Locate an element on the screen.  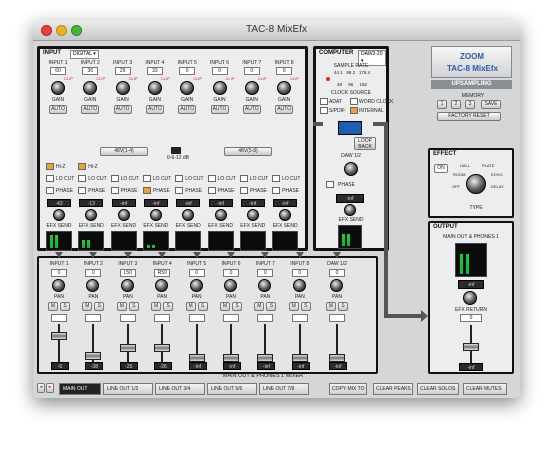
tab-prev-button: ◂ is located at coordinates (41, 388).